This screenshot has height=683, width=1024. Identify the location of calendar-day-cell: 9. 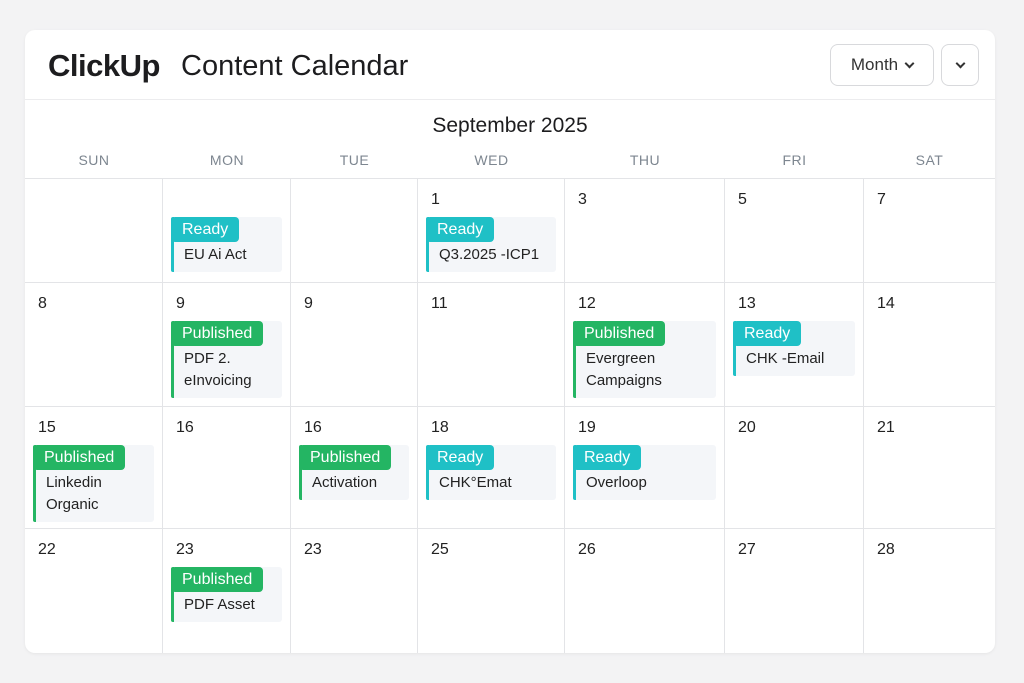
(354, 345).